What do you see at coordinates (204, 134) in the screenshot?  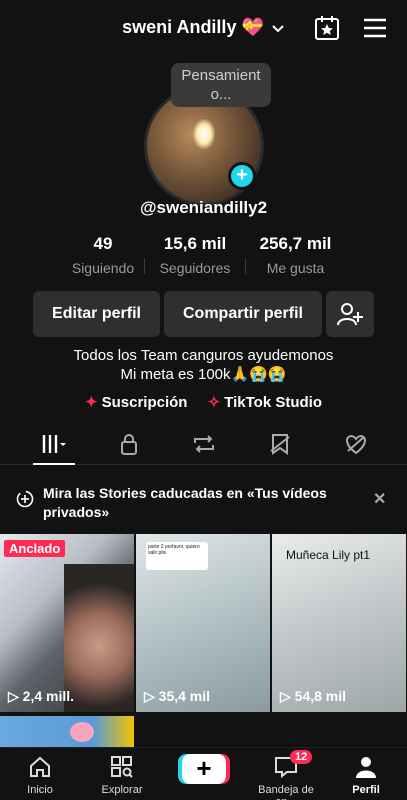 I see `avatar-photo-detail` at bounding box center [204, 134].